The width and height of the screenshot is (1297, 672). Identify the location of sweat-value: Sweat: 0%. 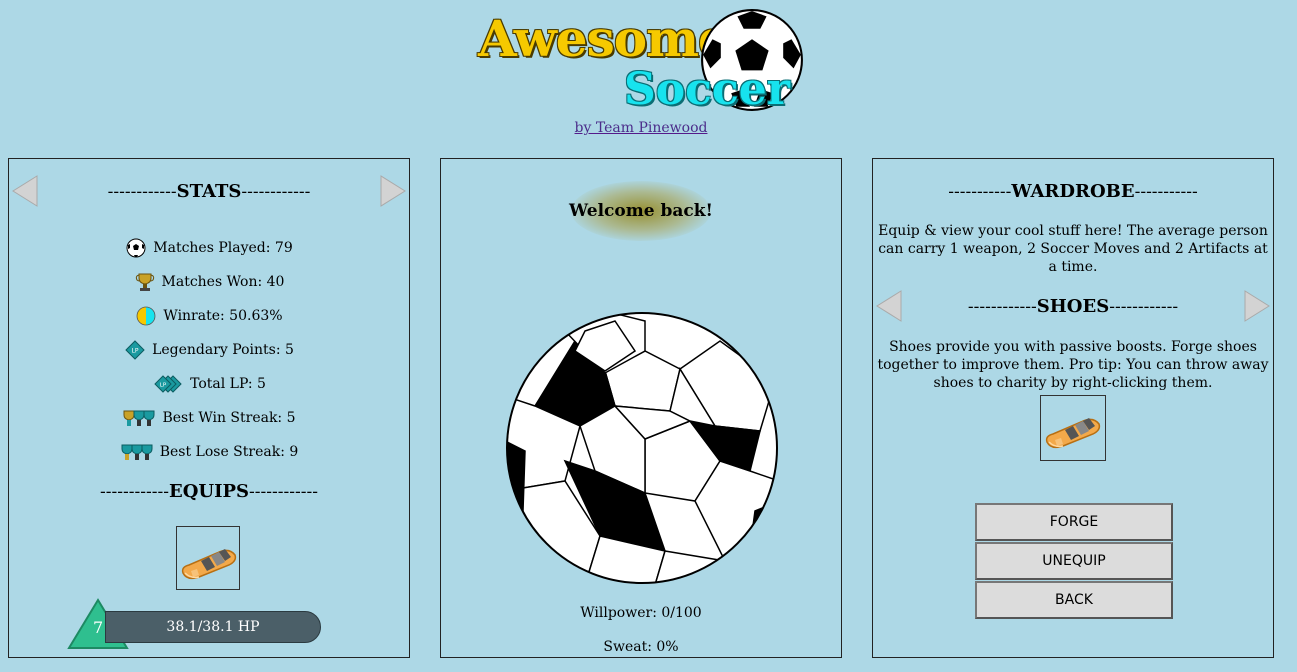
(641, 647).